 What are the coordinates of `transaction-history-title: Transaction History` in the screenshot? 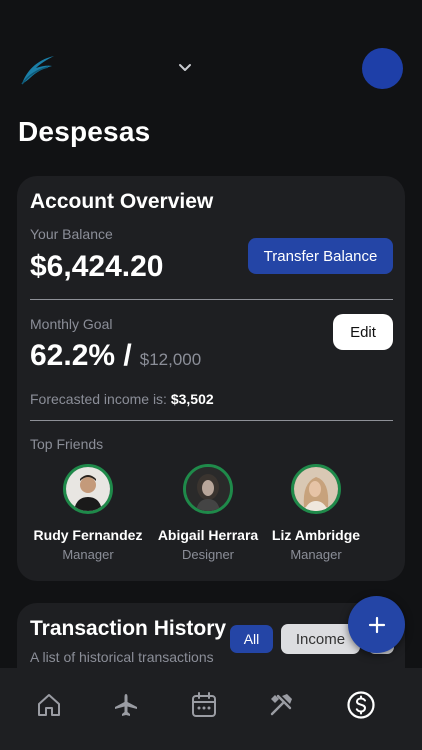 It's located at (128, 628).